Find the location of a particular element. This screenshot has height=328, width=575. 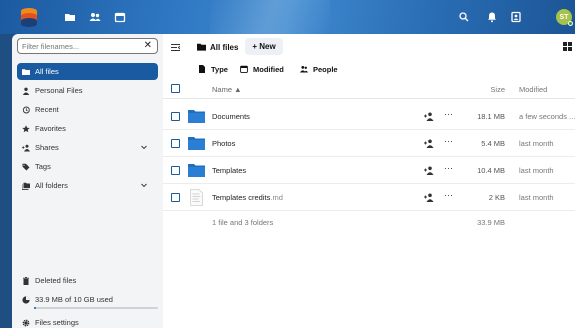

sidebar-item-recent: Recent is located at coordinates (87, 109).